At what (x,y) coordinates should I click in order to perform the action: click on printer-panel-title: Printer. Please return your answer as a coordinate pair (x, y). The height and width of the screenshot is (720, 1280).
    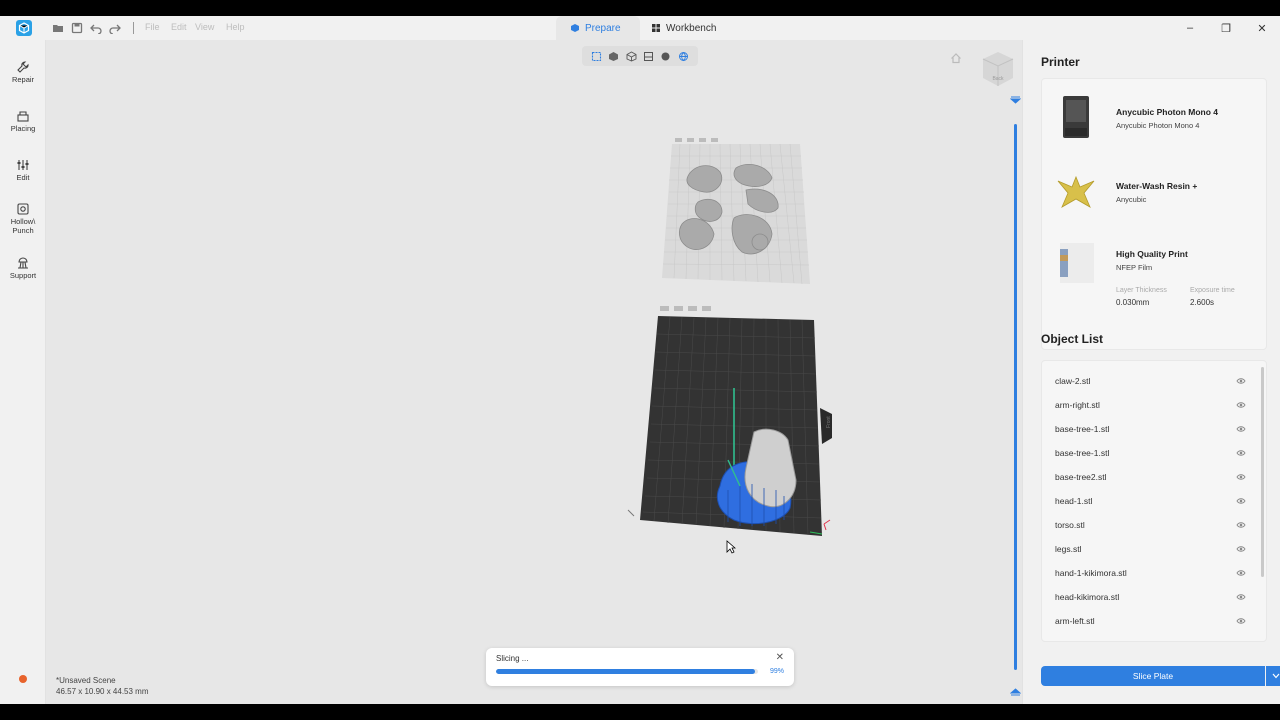
    Looking at the image, I should click on (1060, 62).